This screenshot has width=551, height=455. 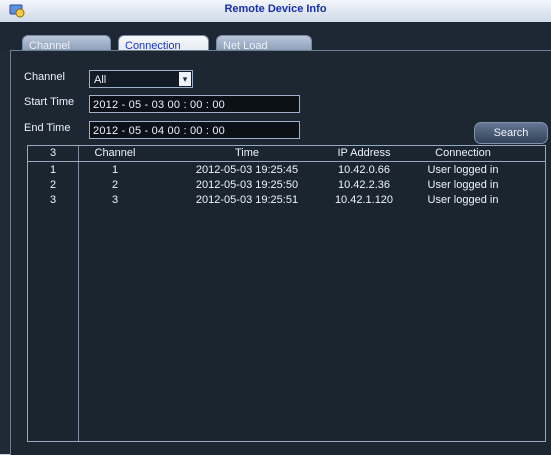 I want to click on row-ip-address: 10.42.2.36, so click(x=364, y=185).